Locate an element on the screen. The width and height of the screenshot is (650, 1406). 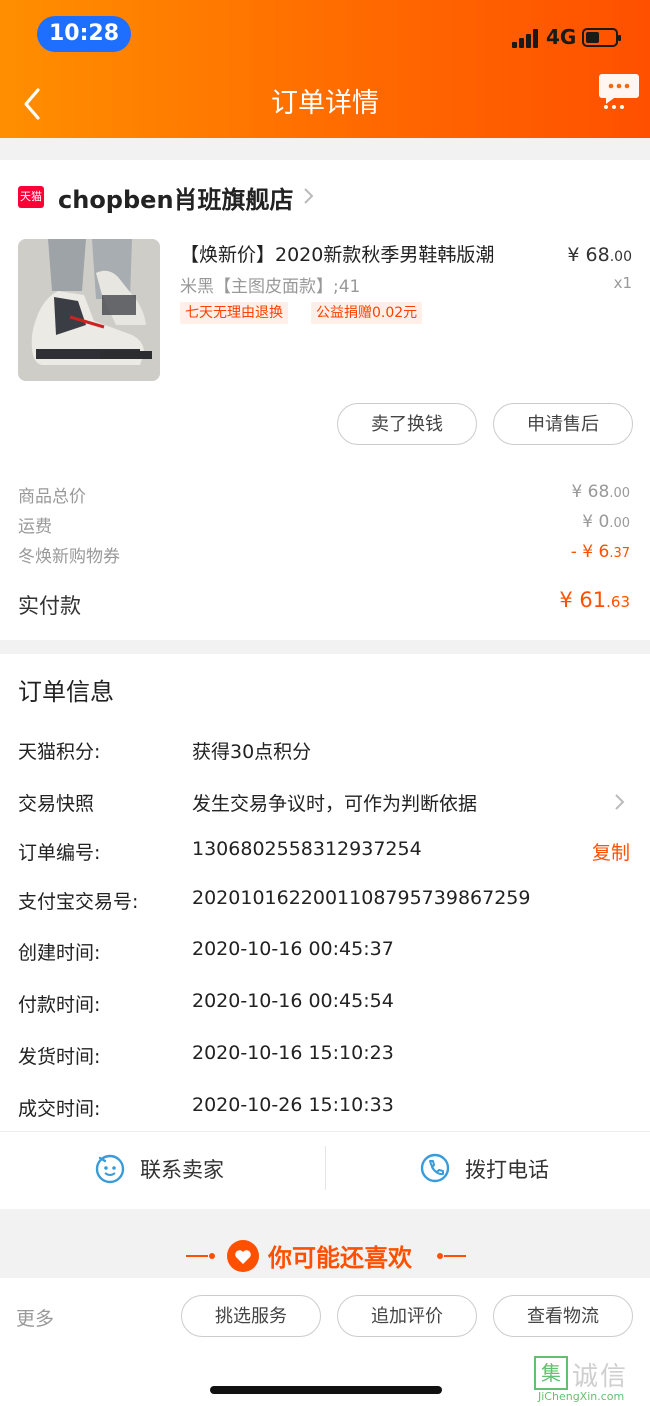
info-label-alipay-id: 支付宝交易号: is located at coordinates (78, 902).